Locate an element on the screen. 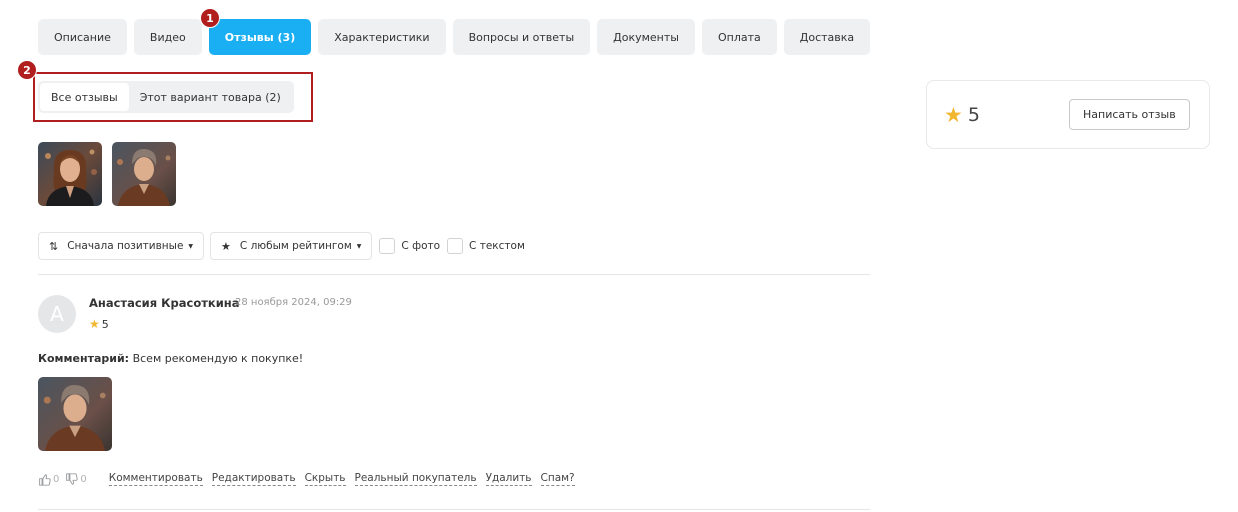 This screenshot has height=512, width=1238. rating-summary-card: ★ 5 Написать отзыв is located at coordinates (1068, 114).